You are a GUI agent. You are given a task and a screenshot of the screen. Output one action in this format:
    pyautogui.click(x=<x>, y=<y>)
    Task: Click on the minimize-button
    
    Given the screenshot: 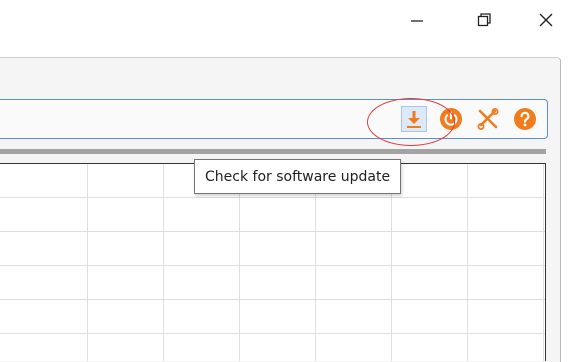 What is the action you would take?
    pyautogui.click(x=417, y=20)
    